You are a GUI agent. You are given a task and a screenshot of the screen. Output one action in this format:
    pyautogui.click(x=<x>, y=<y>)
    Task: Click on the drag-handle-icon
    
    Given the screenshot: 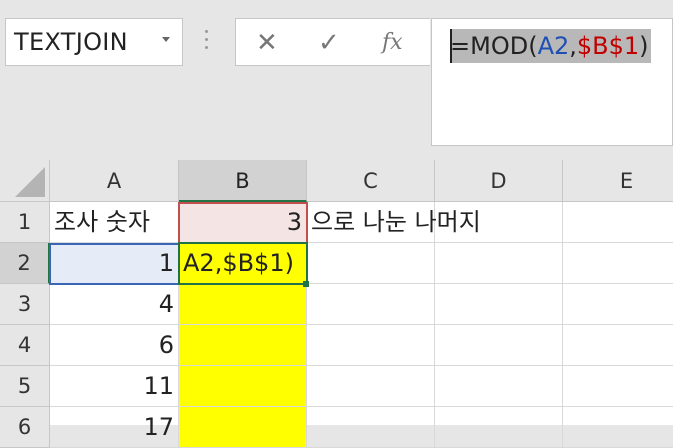 What is the action you would take?
    pyautogui.click(x=207, y=41)
    